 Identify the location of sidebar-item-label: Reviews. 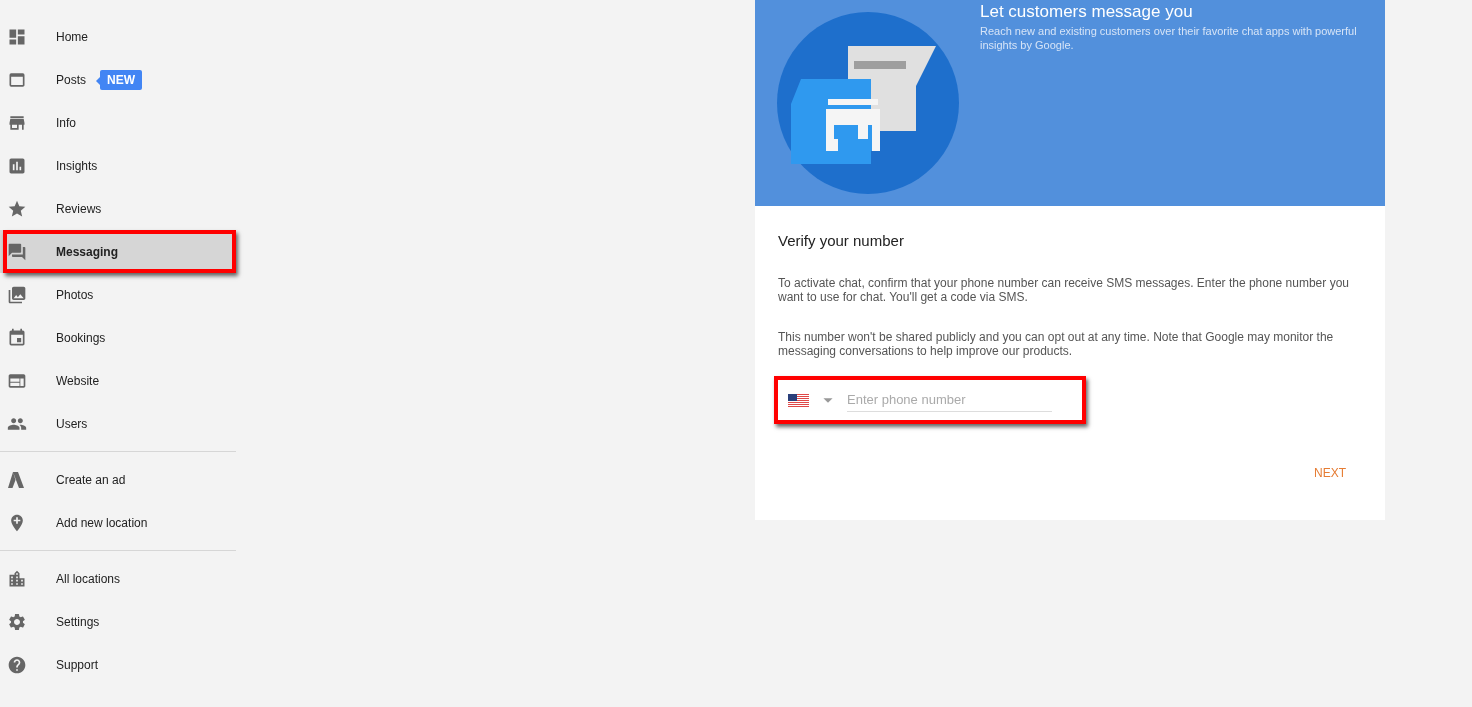
(79, 208).